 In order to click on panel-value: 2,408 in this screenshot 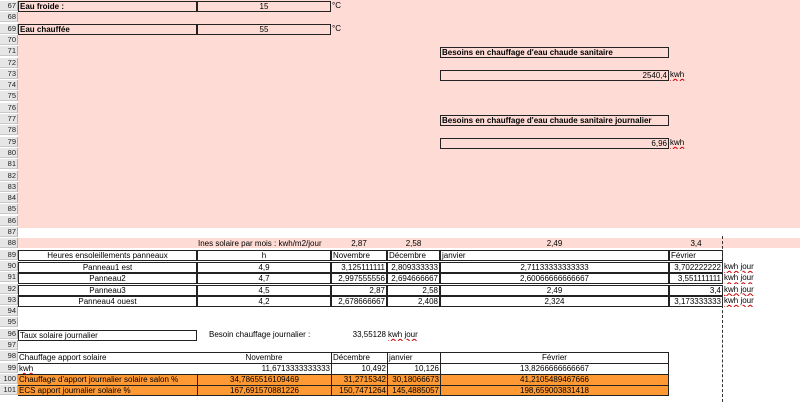, I will do `click(413, 301)`.